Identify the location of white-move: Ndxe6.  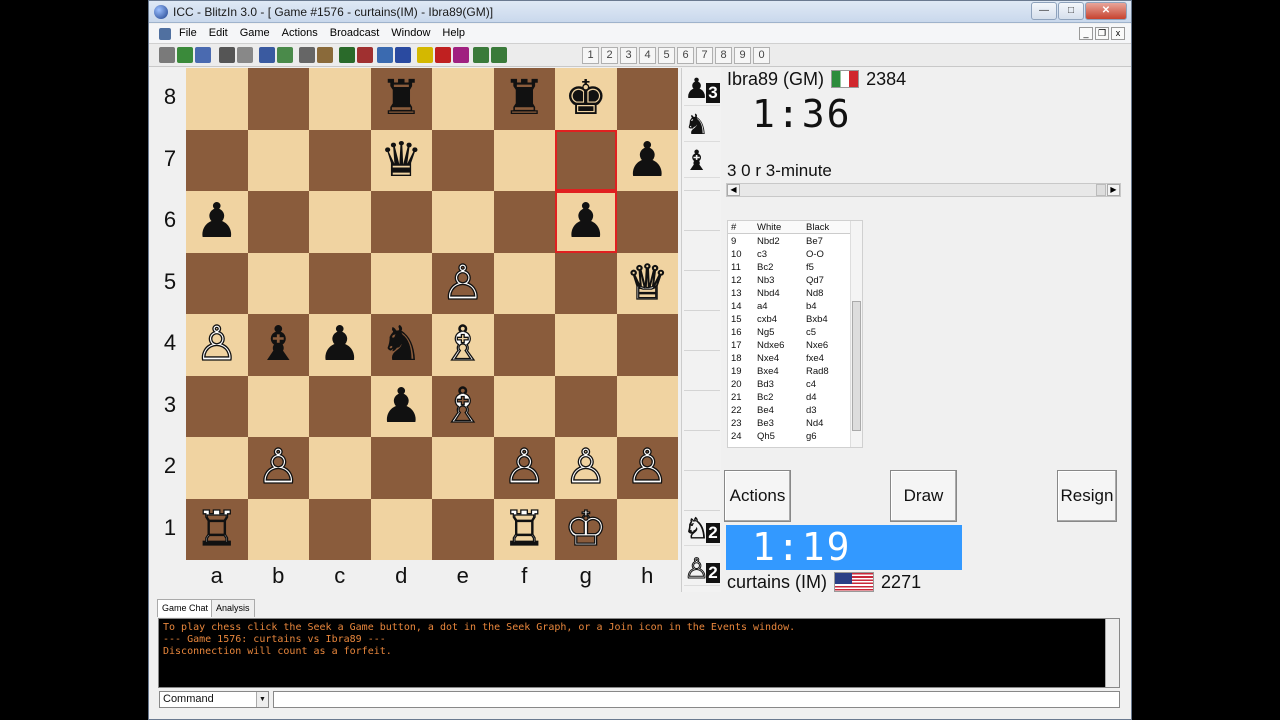
(770, 345).